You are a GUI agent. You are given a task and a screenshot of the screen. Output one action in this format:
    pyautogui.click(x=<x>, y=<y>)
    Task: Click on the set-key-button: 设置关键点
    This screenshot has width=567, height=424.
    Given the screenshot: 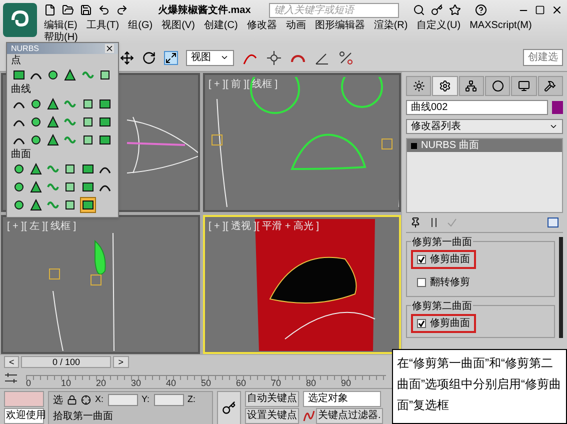 What is the action you would take?
    pyautogui.click(x=272, y=416)
    